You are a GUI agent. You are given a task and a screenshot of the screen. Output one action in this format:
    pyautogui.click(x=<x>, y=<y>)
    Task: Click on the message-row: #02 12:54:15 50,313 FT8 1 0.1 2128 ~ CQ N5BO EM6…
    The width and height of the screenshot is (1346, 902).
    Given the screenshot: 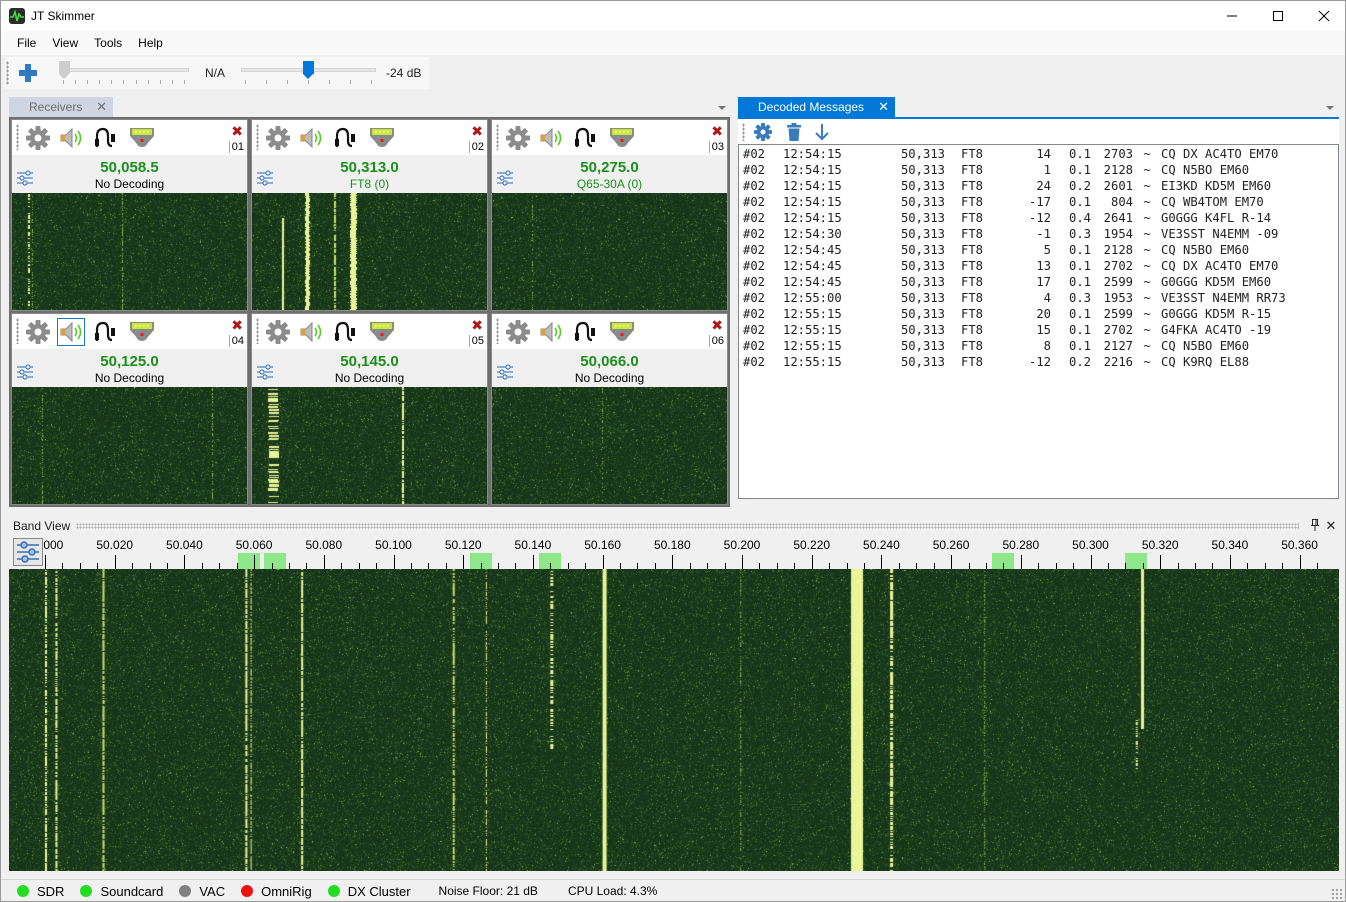 What is the action you would take?
    pyautogui.click(x=1038, y=170)
    